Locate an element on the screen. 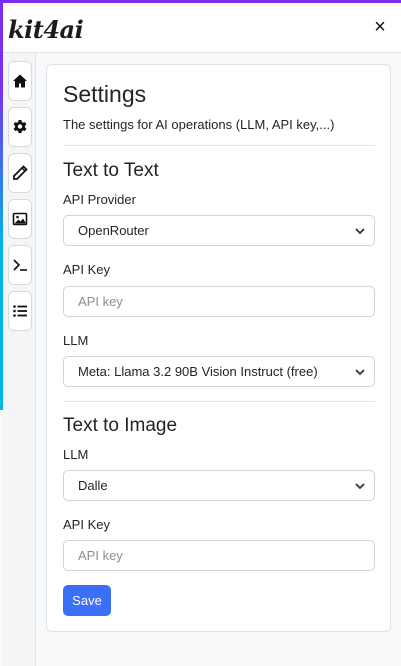  terminal-icon is located at coordinates (20, 265).